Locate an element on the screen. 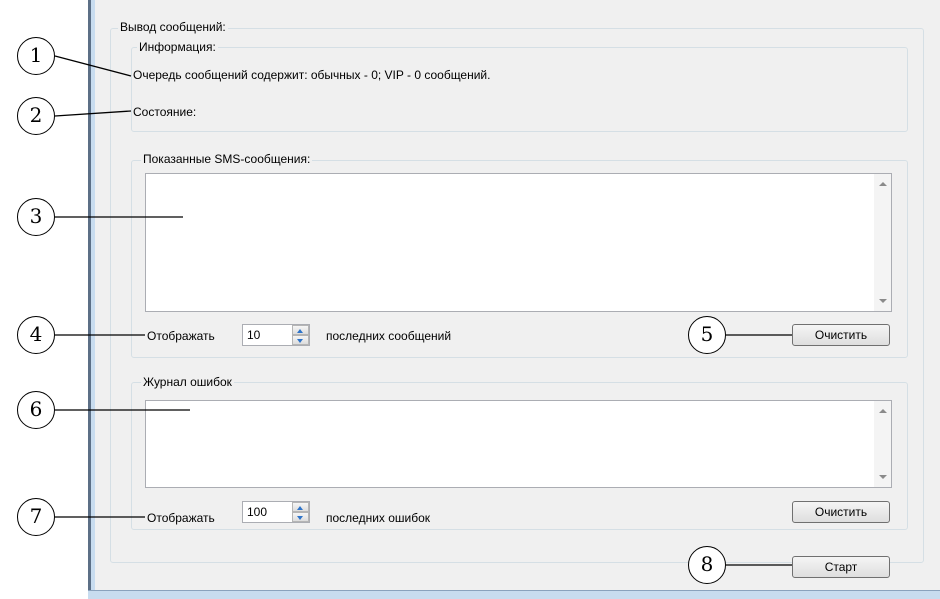 This screenshot has width=940, height=599. callout-5: 5 is located at coordinates (707, 335).